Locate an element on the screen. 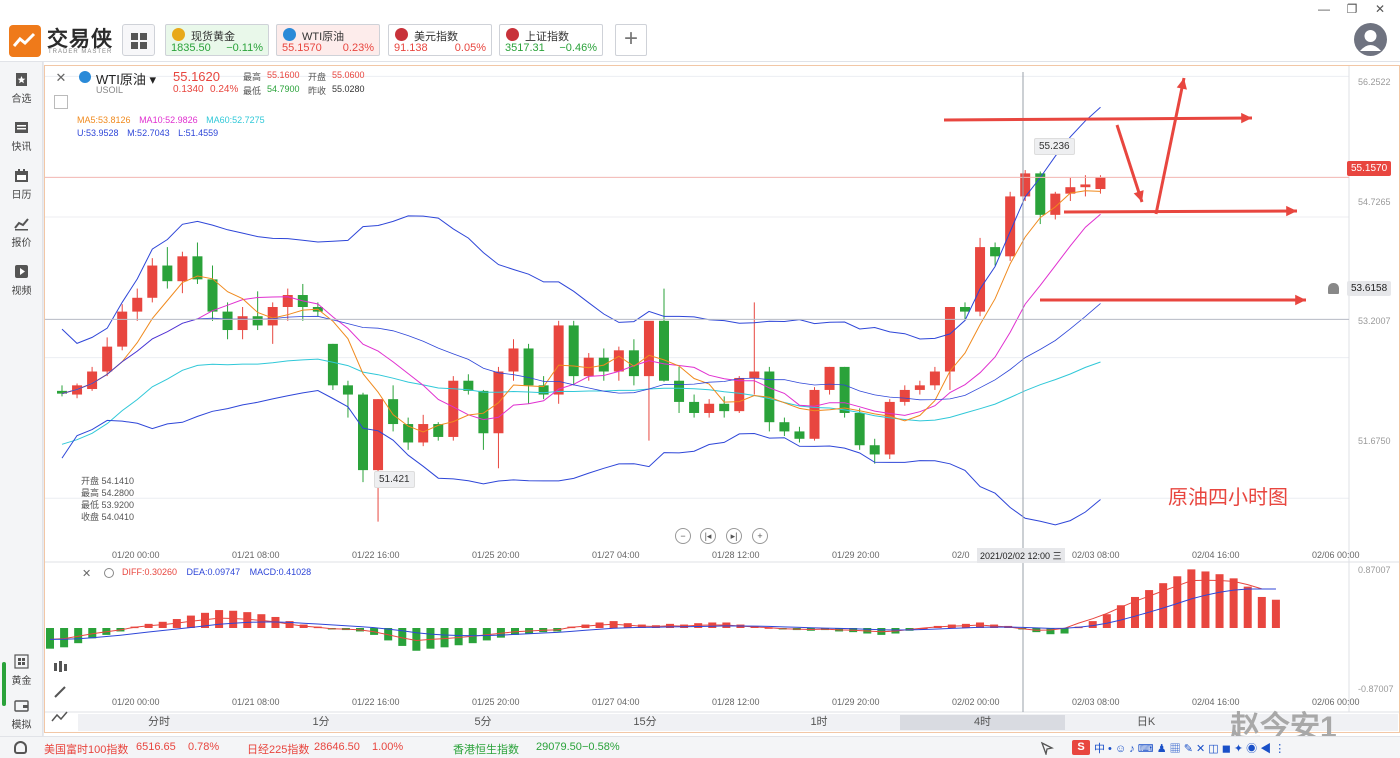  crosshair-time-tag: 2021/02/02 12:00 三 is located at coordinates (1021, 555).